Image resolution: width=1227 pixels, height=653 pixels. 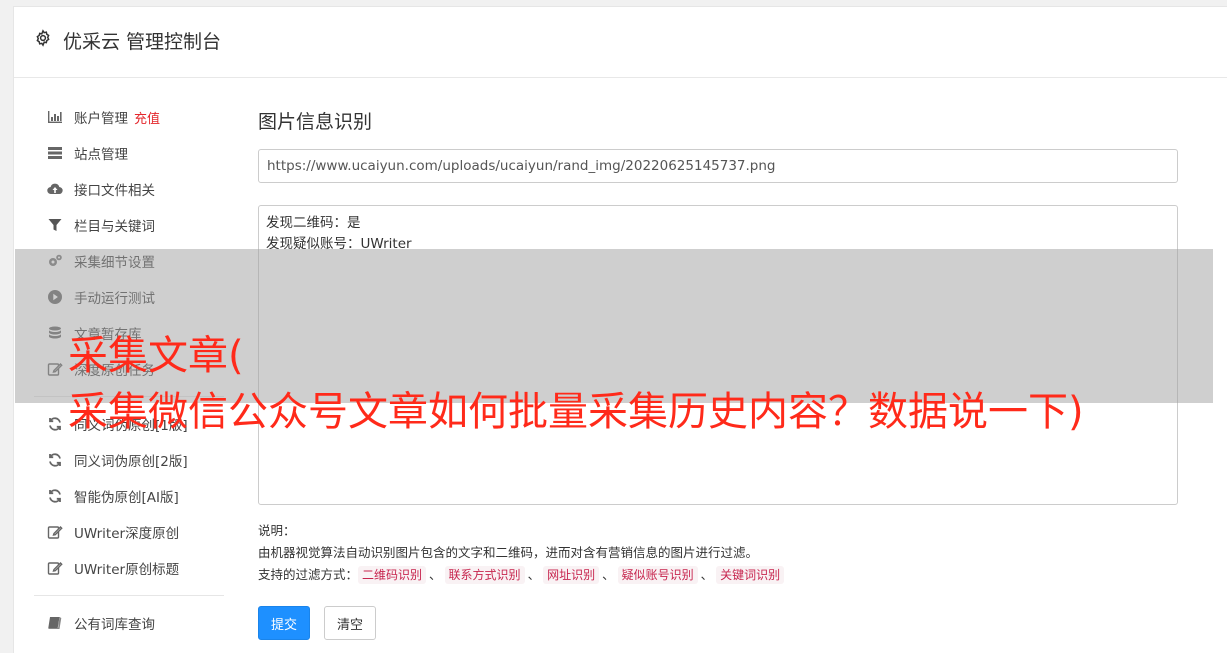 I want to click on sidebar-item-sites: 站点管理, so click(x=129, y=153).